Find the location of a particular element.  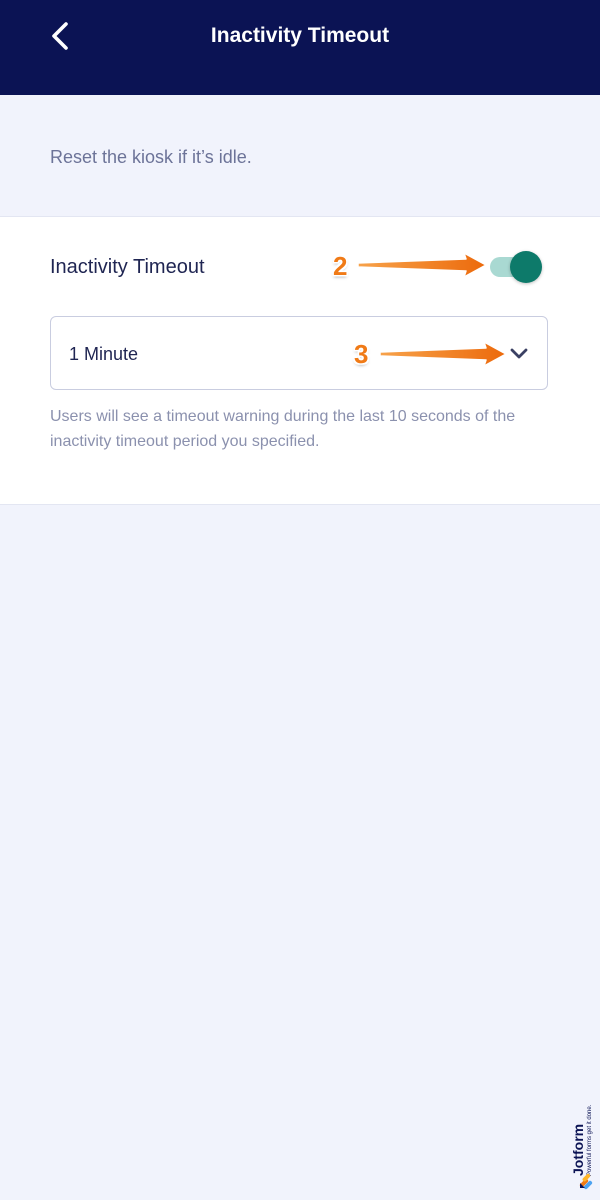

jotform-logo-icon is located at coordinates (586, 1181).